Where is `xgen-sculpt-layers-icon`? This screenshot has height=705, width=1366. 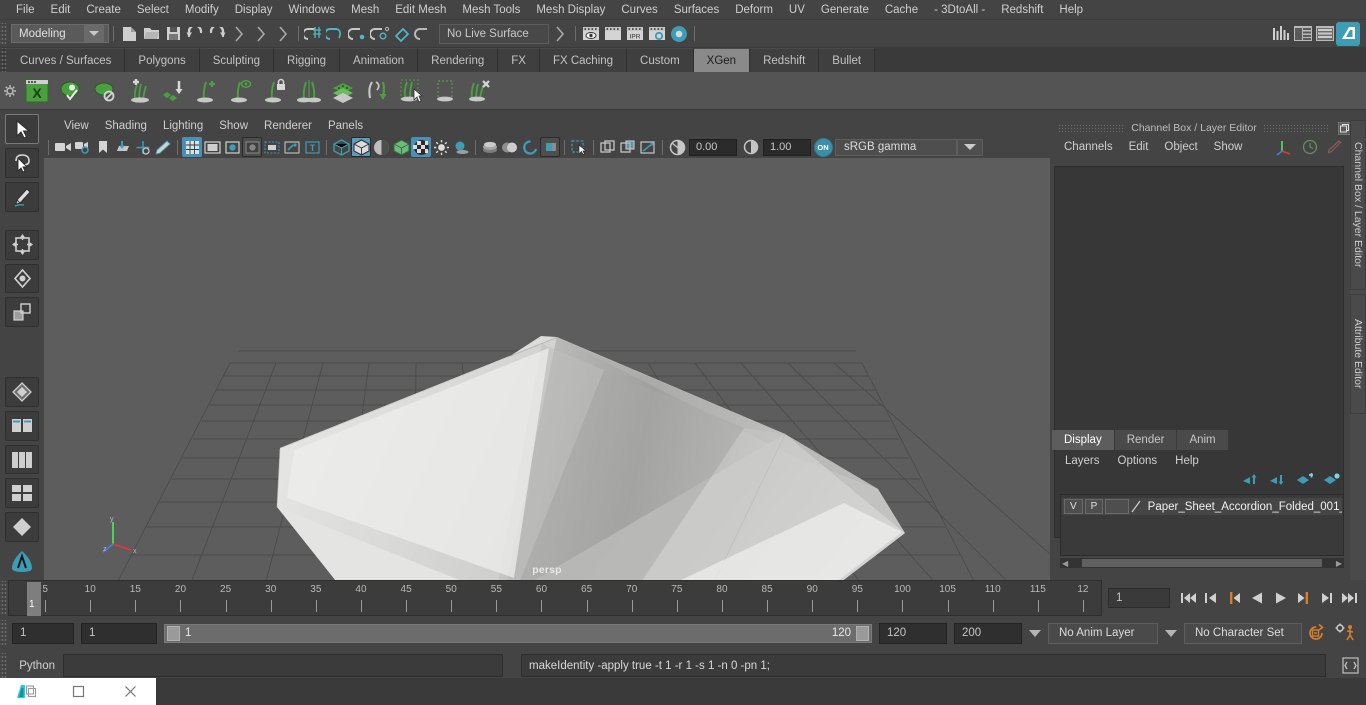
xgen-sculpt-layers-icon is located at coordinates (343, 91).